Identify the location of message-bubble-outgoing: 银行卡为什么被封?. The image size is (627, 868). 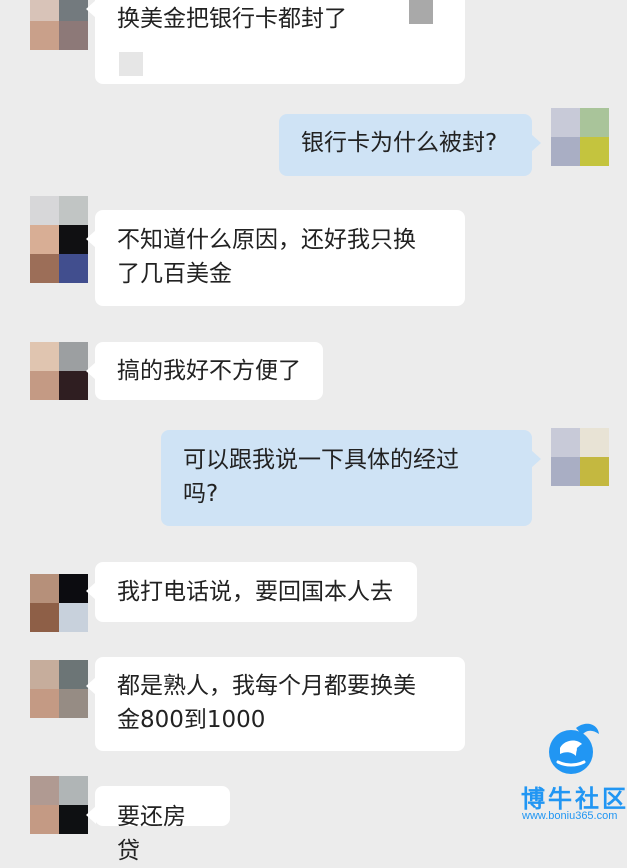
(410, 145).